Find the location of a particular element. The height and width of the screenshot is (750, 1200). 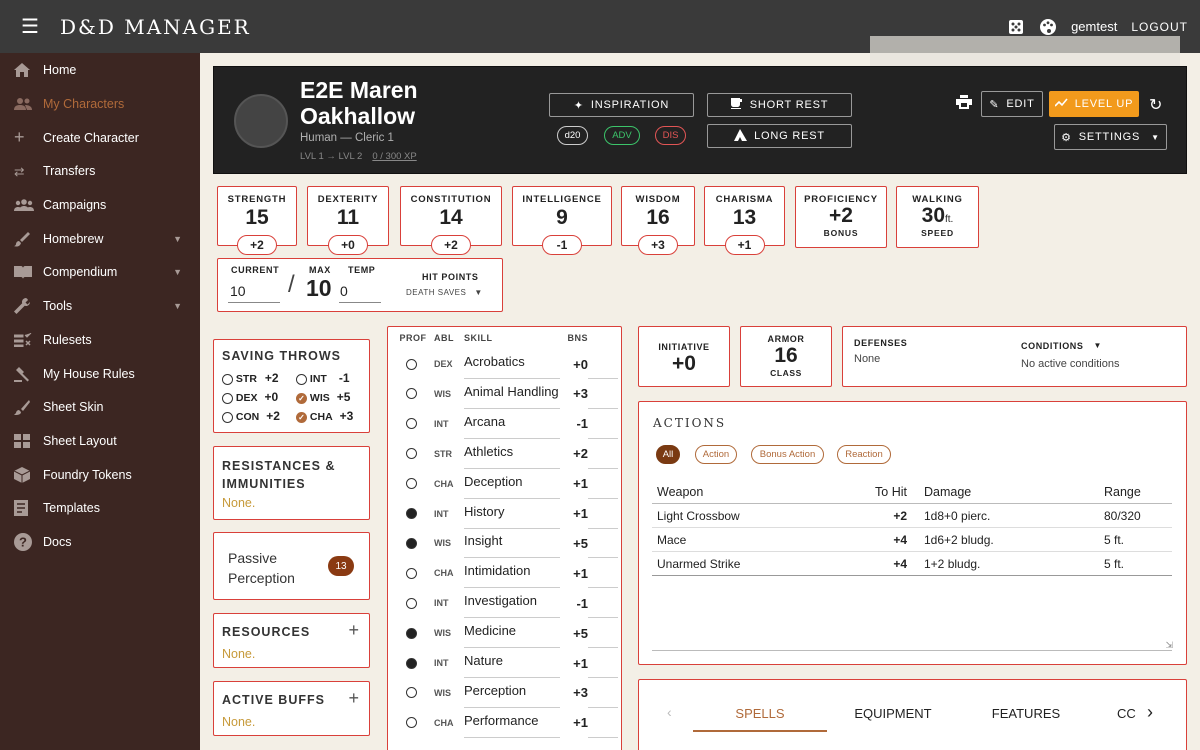

username: gemtest is located at coordinates (1094, 26).